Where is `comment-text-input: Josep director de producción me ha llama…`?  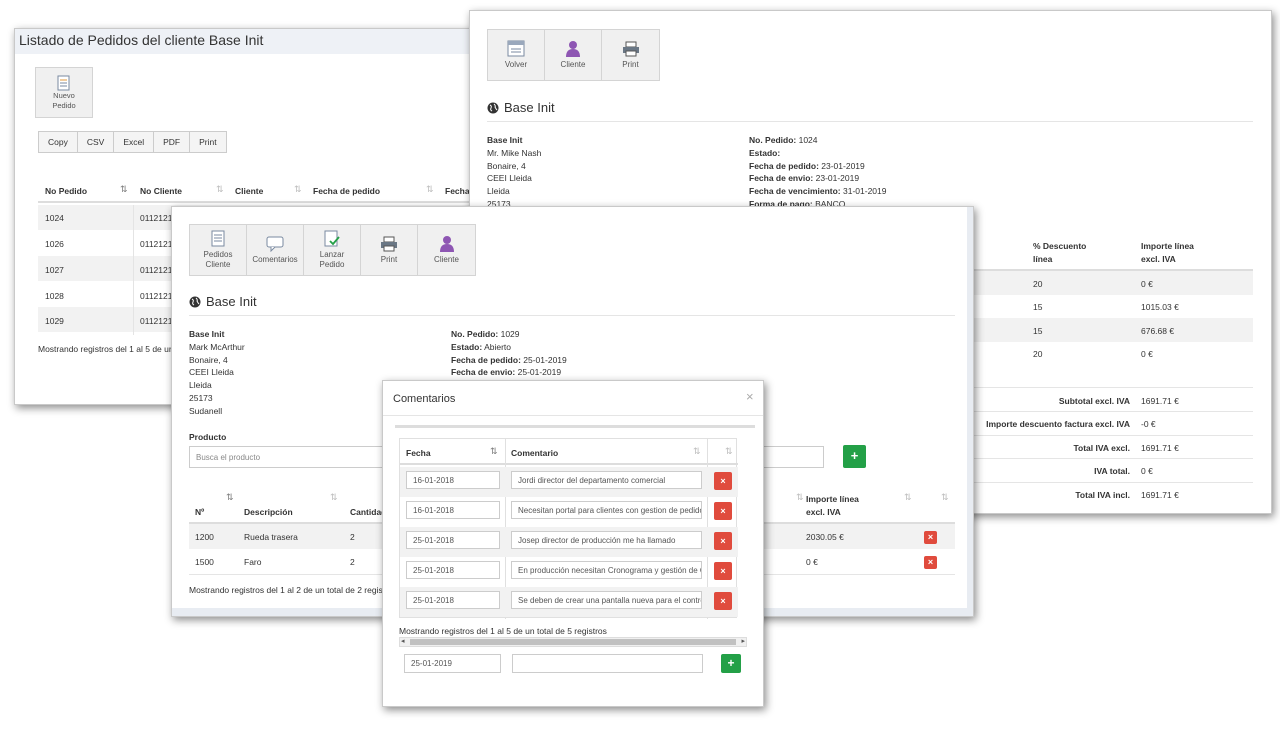 comment-text-input: Josep director de producción me ha llama… is located at coordinates (606, 540).